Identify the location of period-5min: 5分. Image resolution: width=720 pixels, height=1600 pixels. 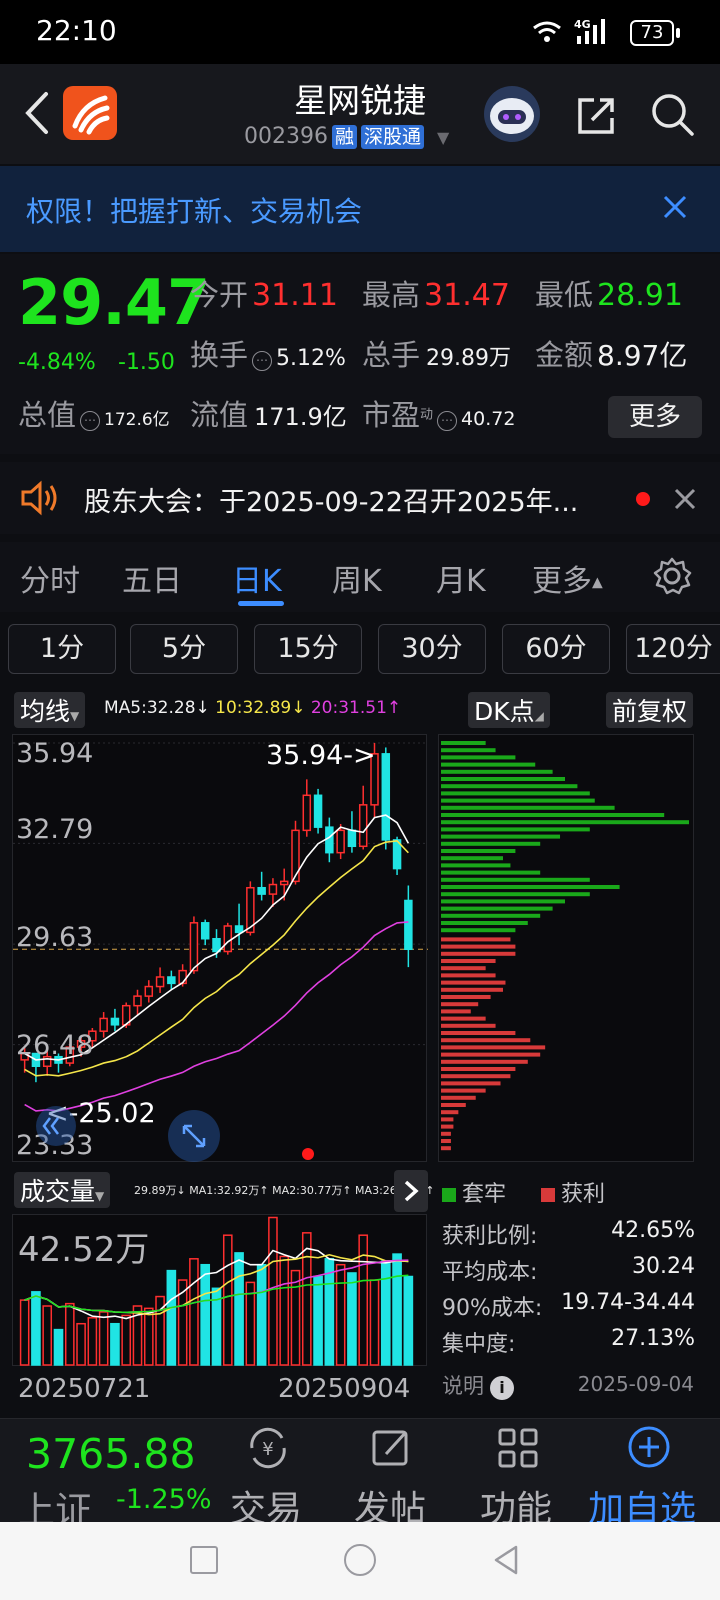
(184, 649).